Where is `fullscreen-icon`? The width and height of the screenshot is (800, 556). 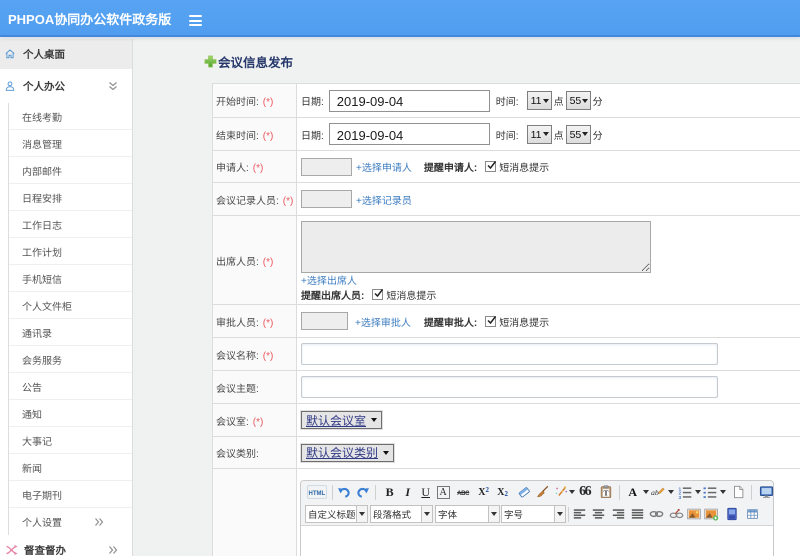 fullscreen-icon is located at coordinates (766, 492).